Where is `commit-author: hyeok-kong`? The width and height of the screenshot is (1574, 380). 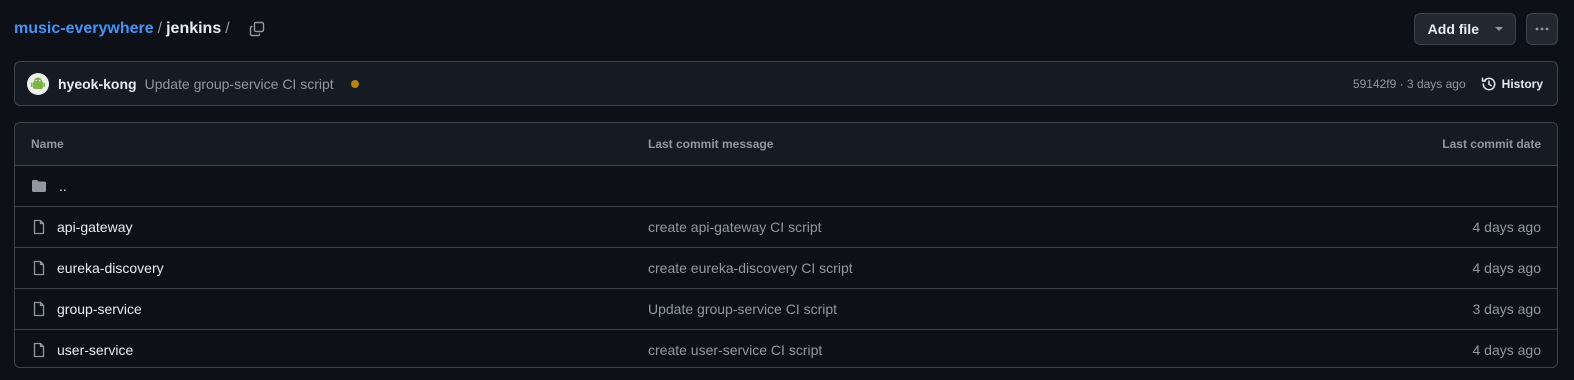 commit-author: hyeok-kong is located at coordinates (97, 84).